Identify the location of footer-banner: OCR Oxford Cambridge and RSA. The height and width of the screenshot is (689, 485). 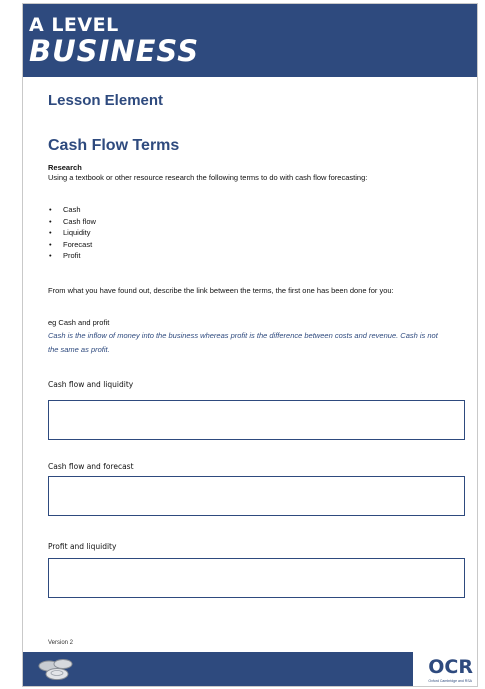
(250, 669).